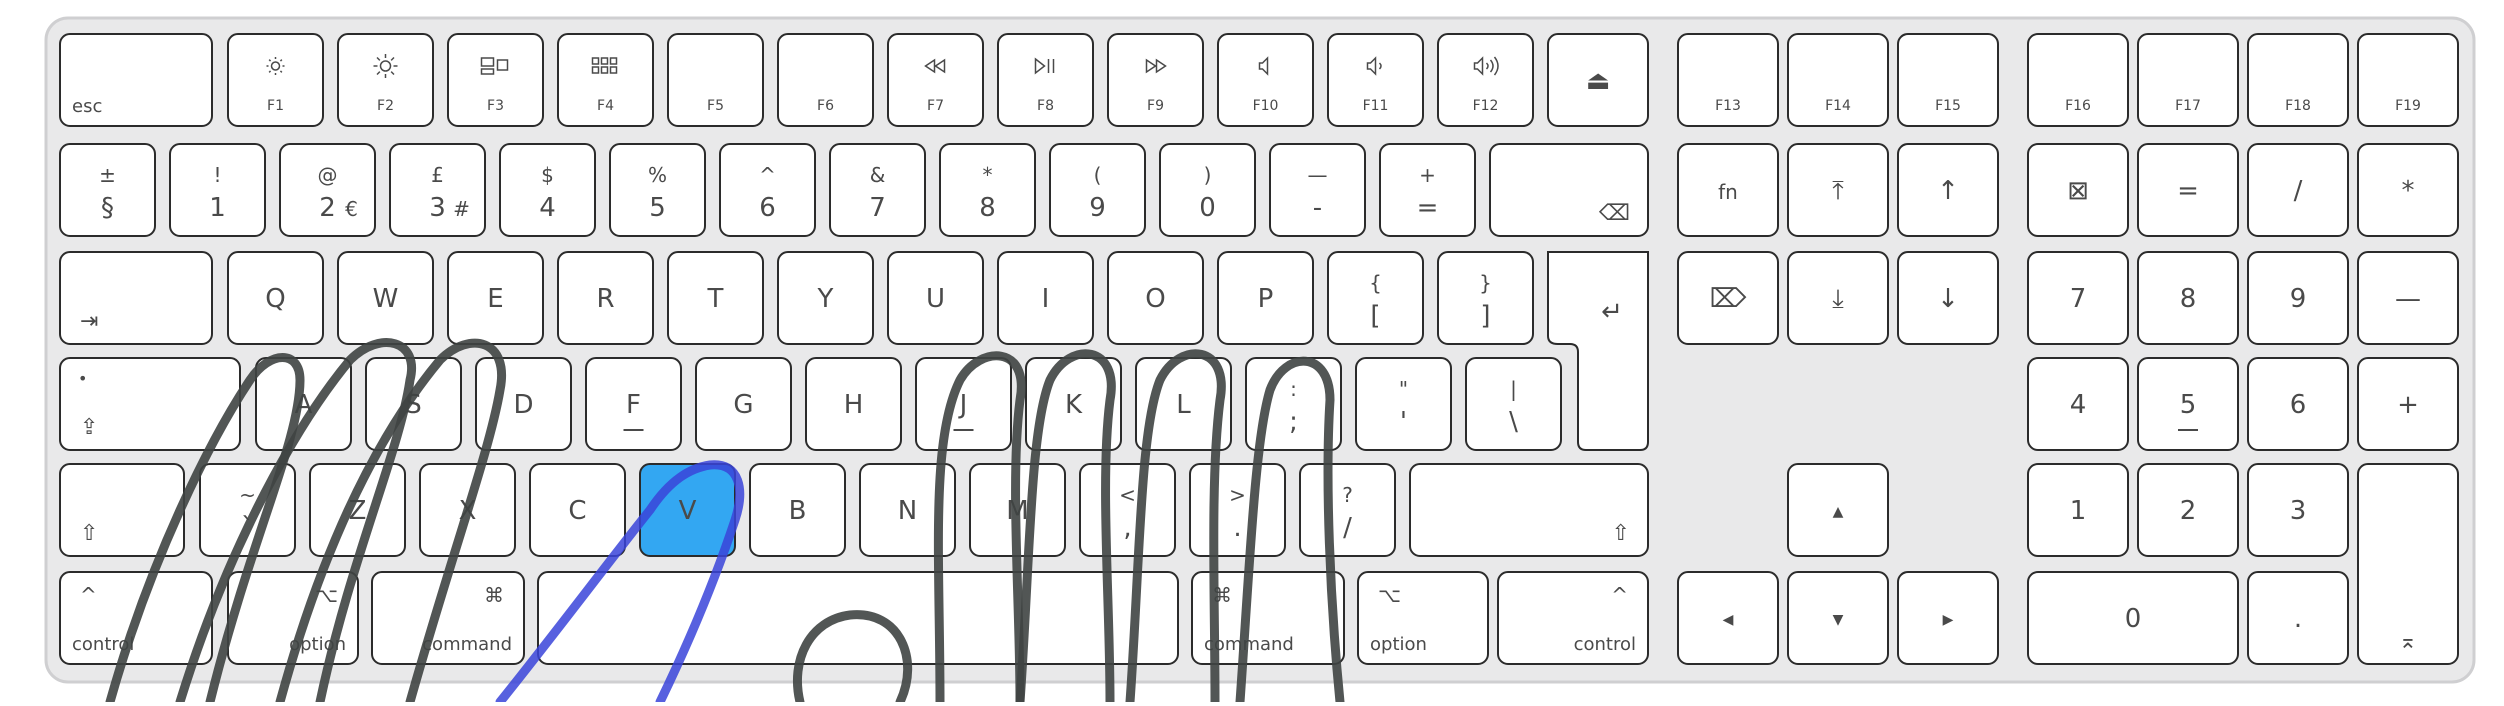 The width and height of the screenshot is (2504, 706). Describe the element at coordinates (1347, 495) in the screenshot. I see `key-shift-legend: ?` at that location.